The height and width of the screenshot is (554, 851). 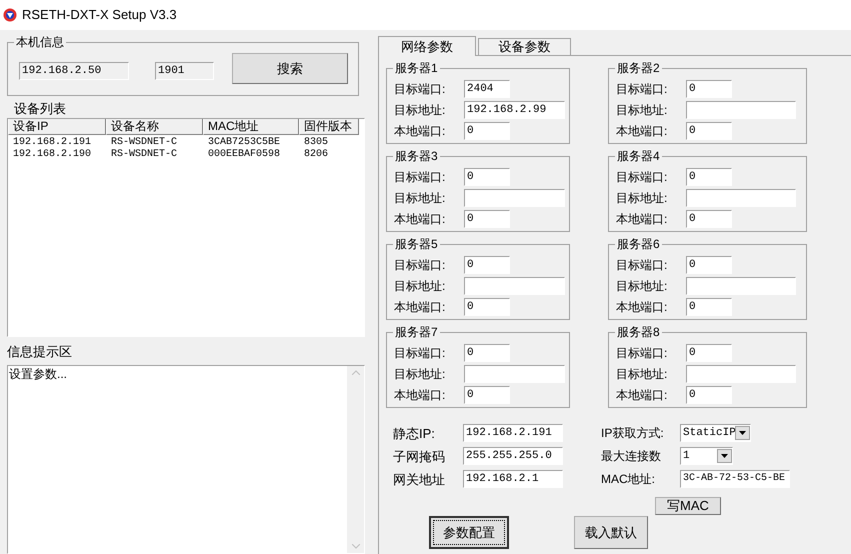 What do you see at coordinates (513, 456) in the screenshot?
I see `address-field: 255.255.255.0` at bounding box center [513, 456].